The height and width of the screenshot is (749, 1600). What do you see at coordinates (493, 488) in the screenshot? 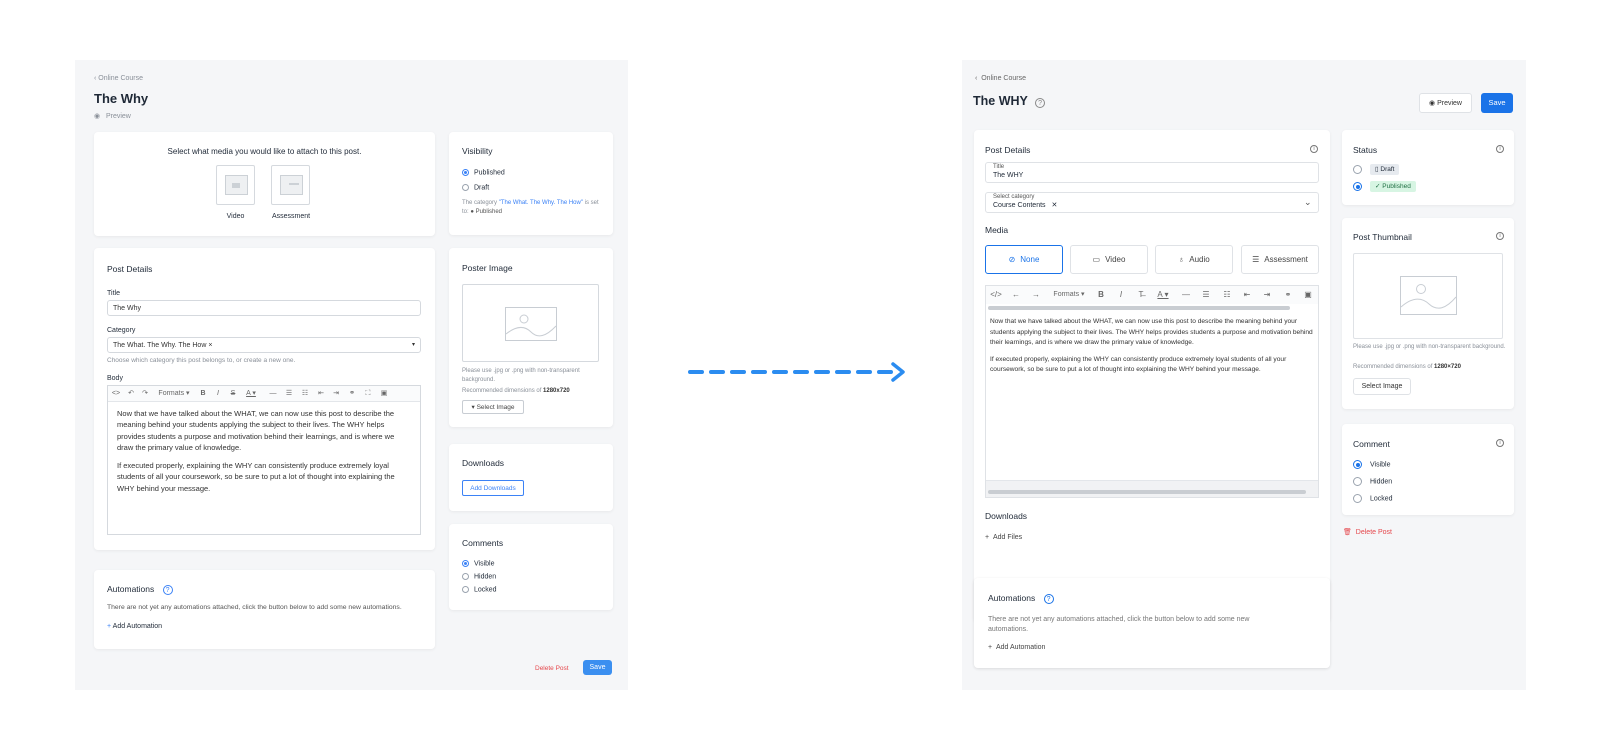
I see `add-downloads-button: Add Downloads` at bounding box center [493, 488].